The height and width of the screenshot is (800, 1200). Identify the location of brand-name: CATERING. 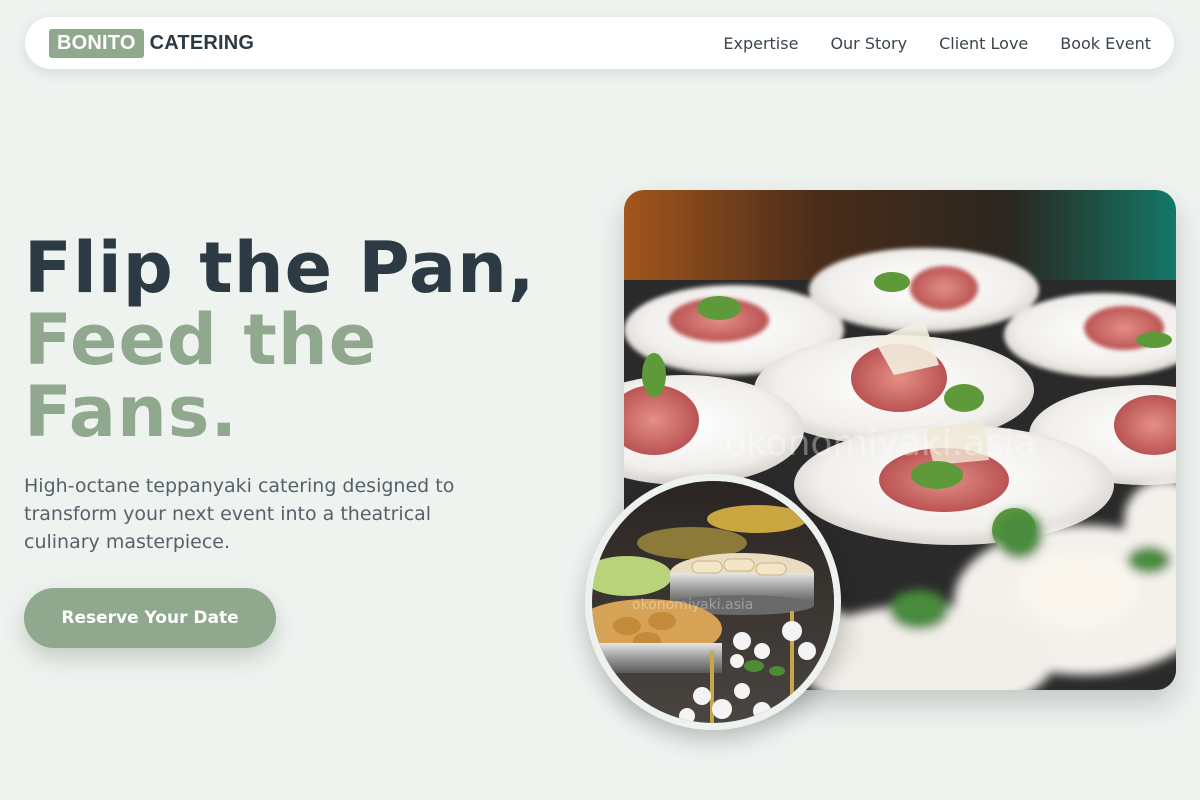
(202, 42).